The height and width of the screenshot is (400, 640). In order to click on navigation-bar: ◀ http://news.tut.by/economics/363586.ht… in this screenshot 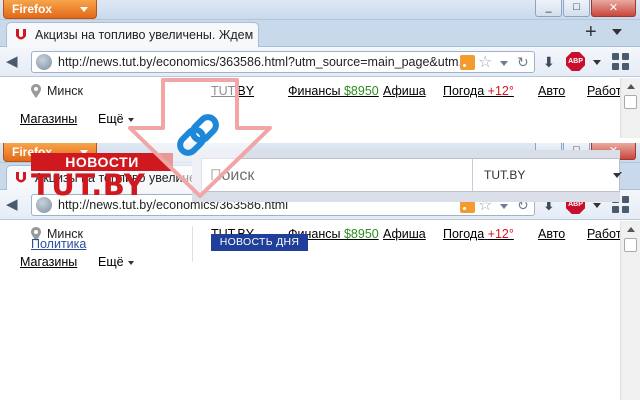, I will do `click(320, 62)`.